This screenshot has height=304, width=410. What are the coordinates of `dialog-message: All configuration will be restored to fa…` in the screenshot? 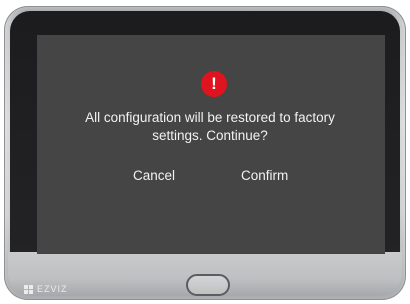 It's located at (210, 126).